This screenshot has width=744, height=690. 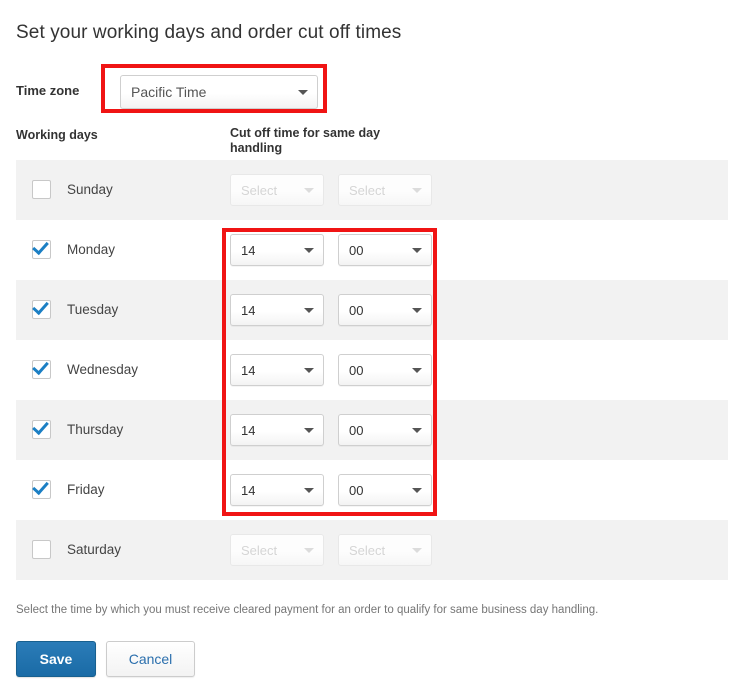 I want to click on timezone-selected-value: Pacific Time, so click(x=169, y=92).